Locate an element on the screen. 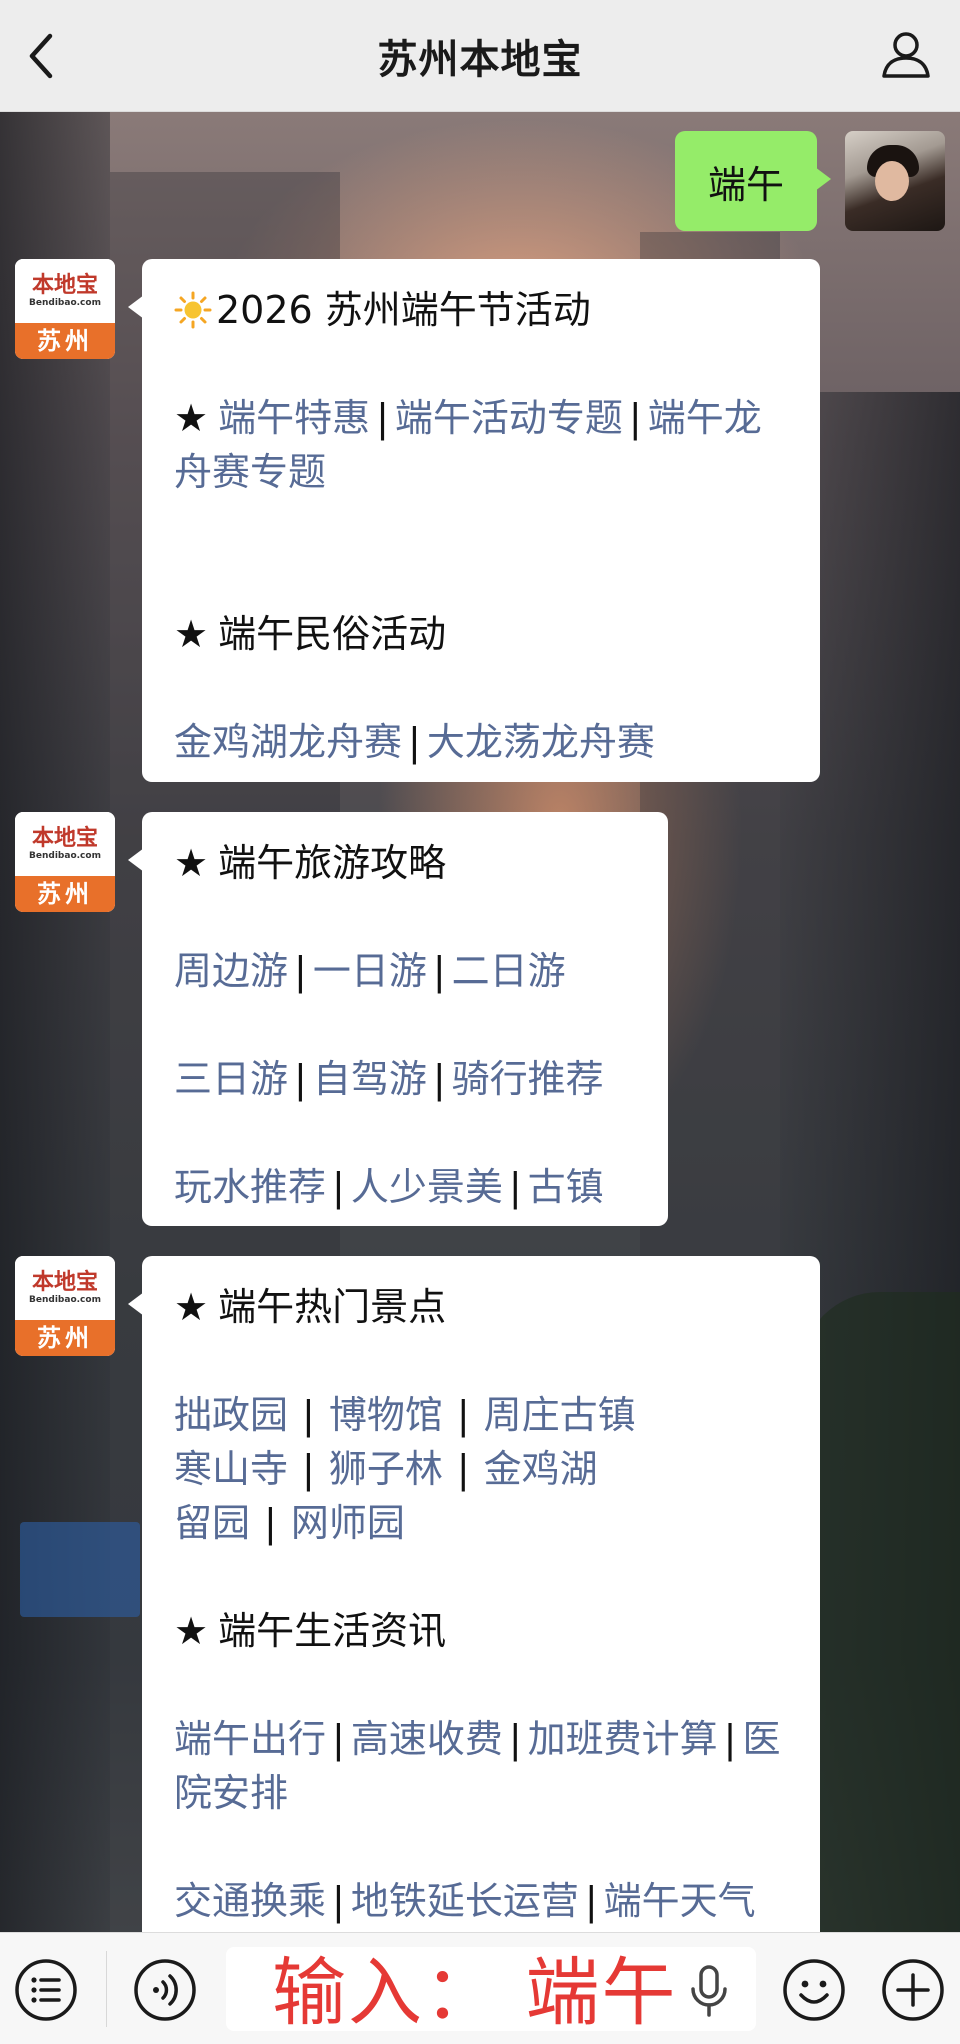 This screenshot has height=2044, width=960. link-duanwu-activities: 端午活动专题 is located at coordinates (509, 418).